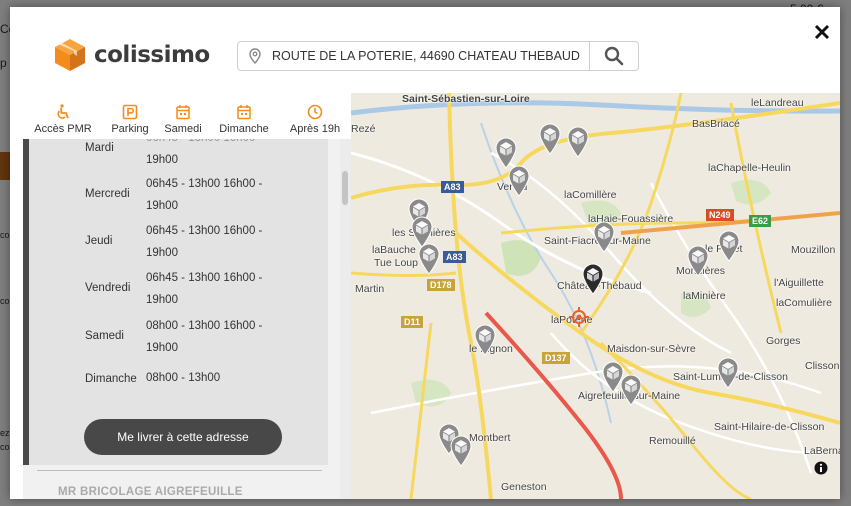 Image resolution: width=851 pixels, height=506 pixels. Describe the element at coordinates (822, 451) in the screenshot. I see `map-place-label: LaBernardière` at that location.